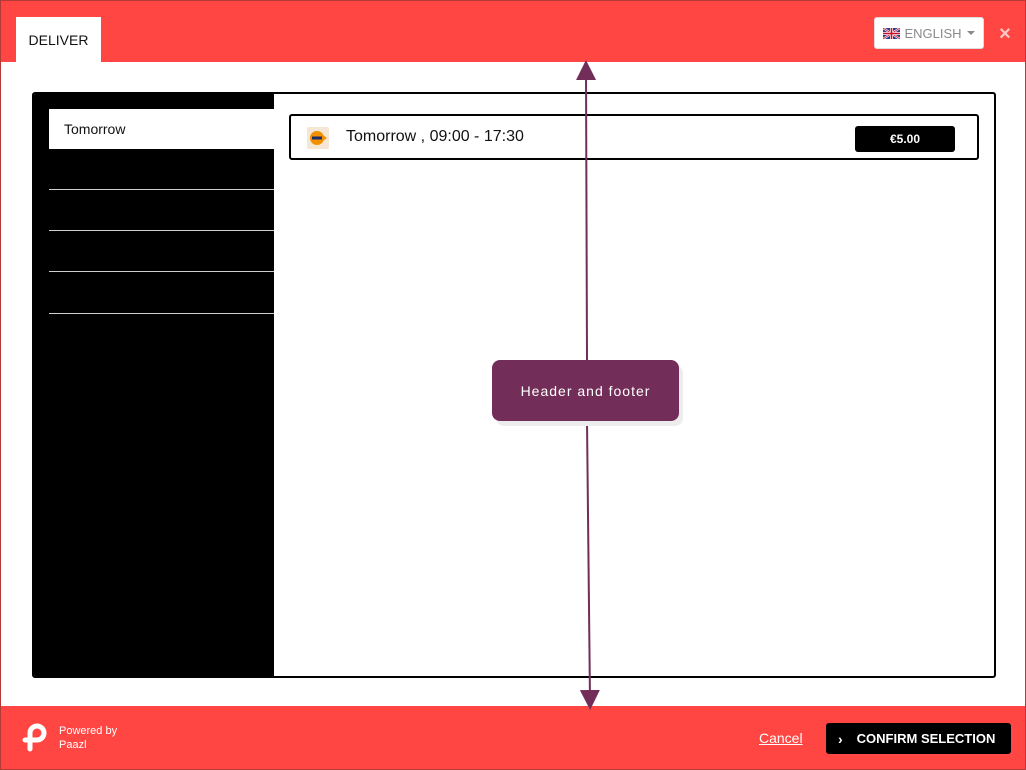 This screenshot has height=770, width=1026. What do you see at coordinates (905, 139) in the screenshot?
I see `price-badge: €5.00` at bounding box center [905, 139].